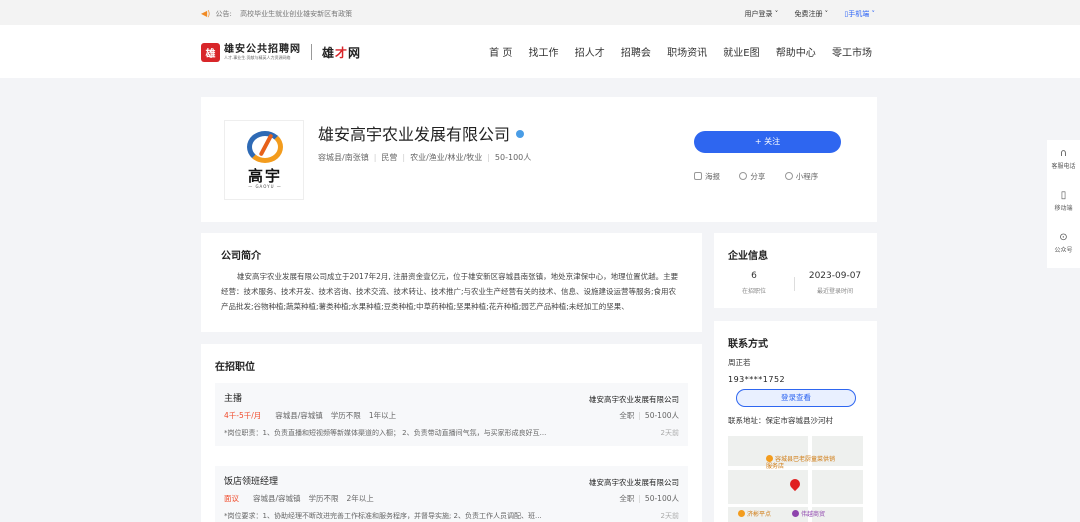 The image size is (1080, 522). What do you see at coordinates (767, 142) in the screenshot?
I see `follow-button: + 关注` at bounding box center [767, 142].